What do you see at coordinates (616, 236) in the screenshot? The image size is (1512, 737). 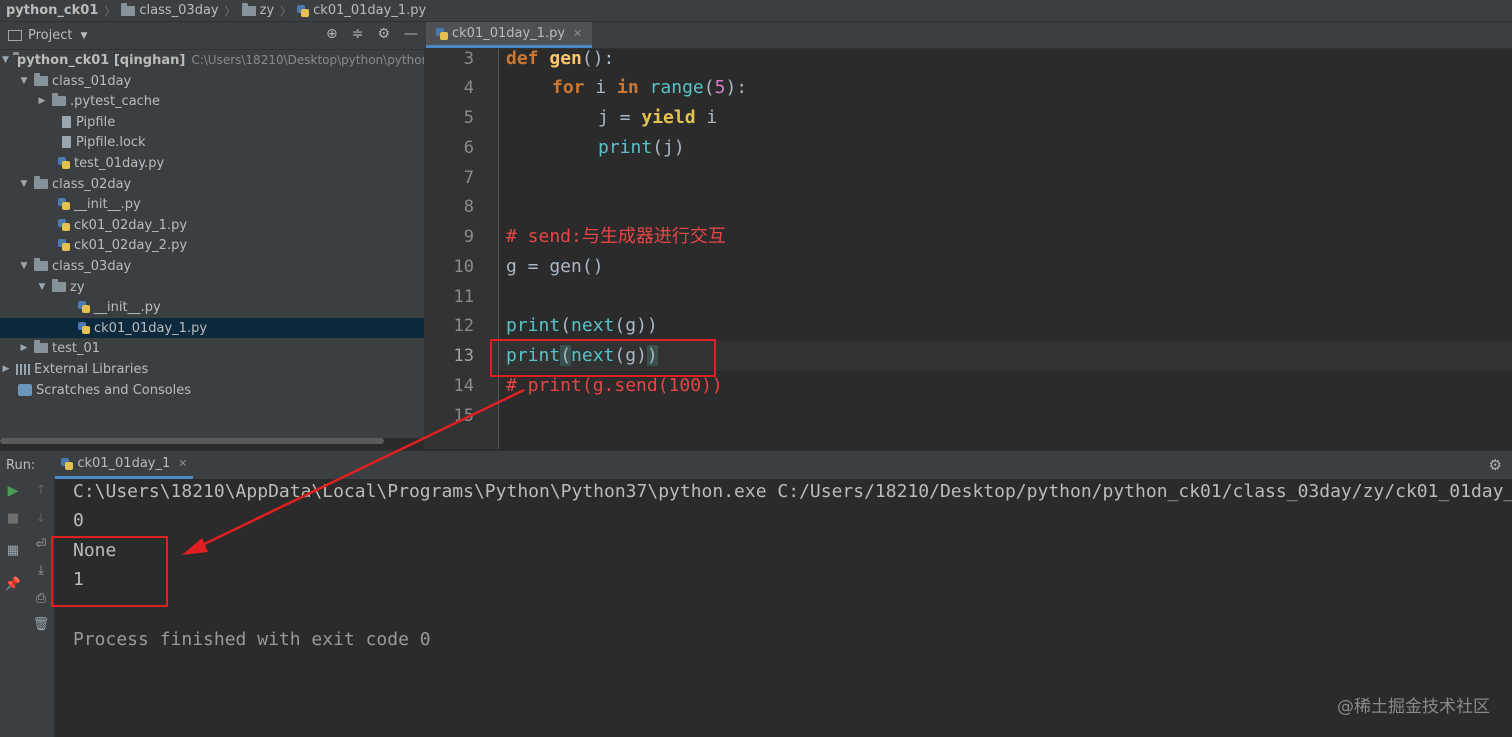 I see `code-line-9-comment: # send:与生成器进行交互` at bounding box center [616, 236].